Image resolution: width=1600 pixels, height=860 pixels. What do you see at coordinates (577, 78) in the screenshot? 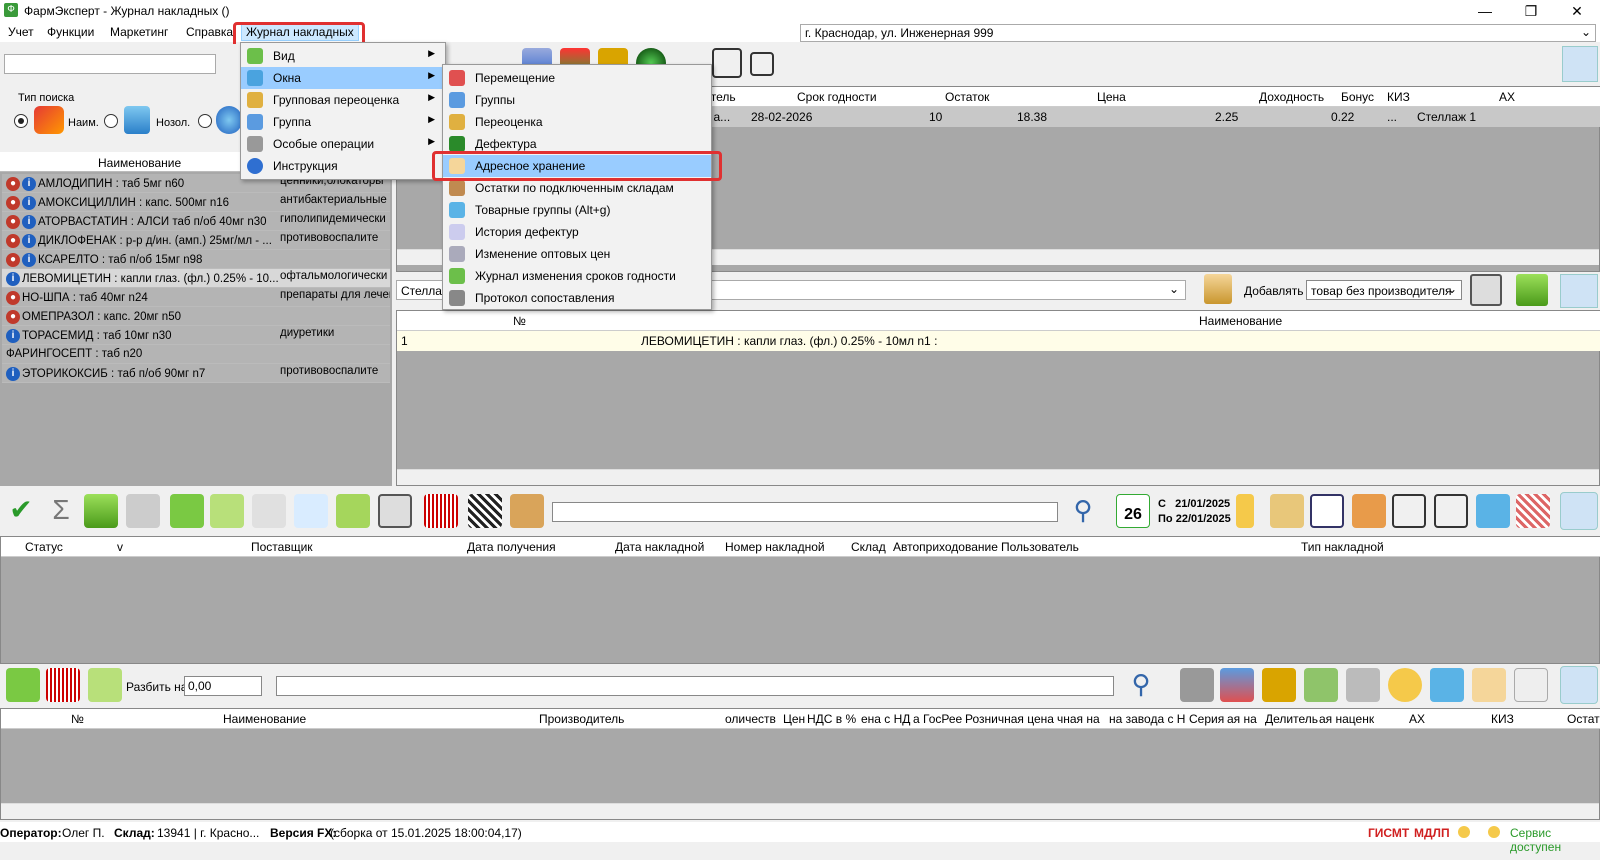
I see `windows-menu-item: Перемещение` at bounding box center [577, 78].